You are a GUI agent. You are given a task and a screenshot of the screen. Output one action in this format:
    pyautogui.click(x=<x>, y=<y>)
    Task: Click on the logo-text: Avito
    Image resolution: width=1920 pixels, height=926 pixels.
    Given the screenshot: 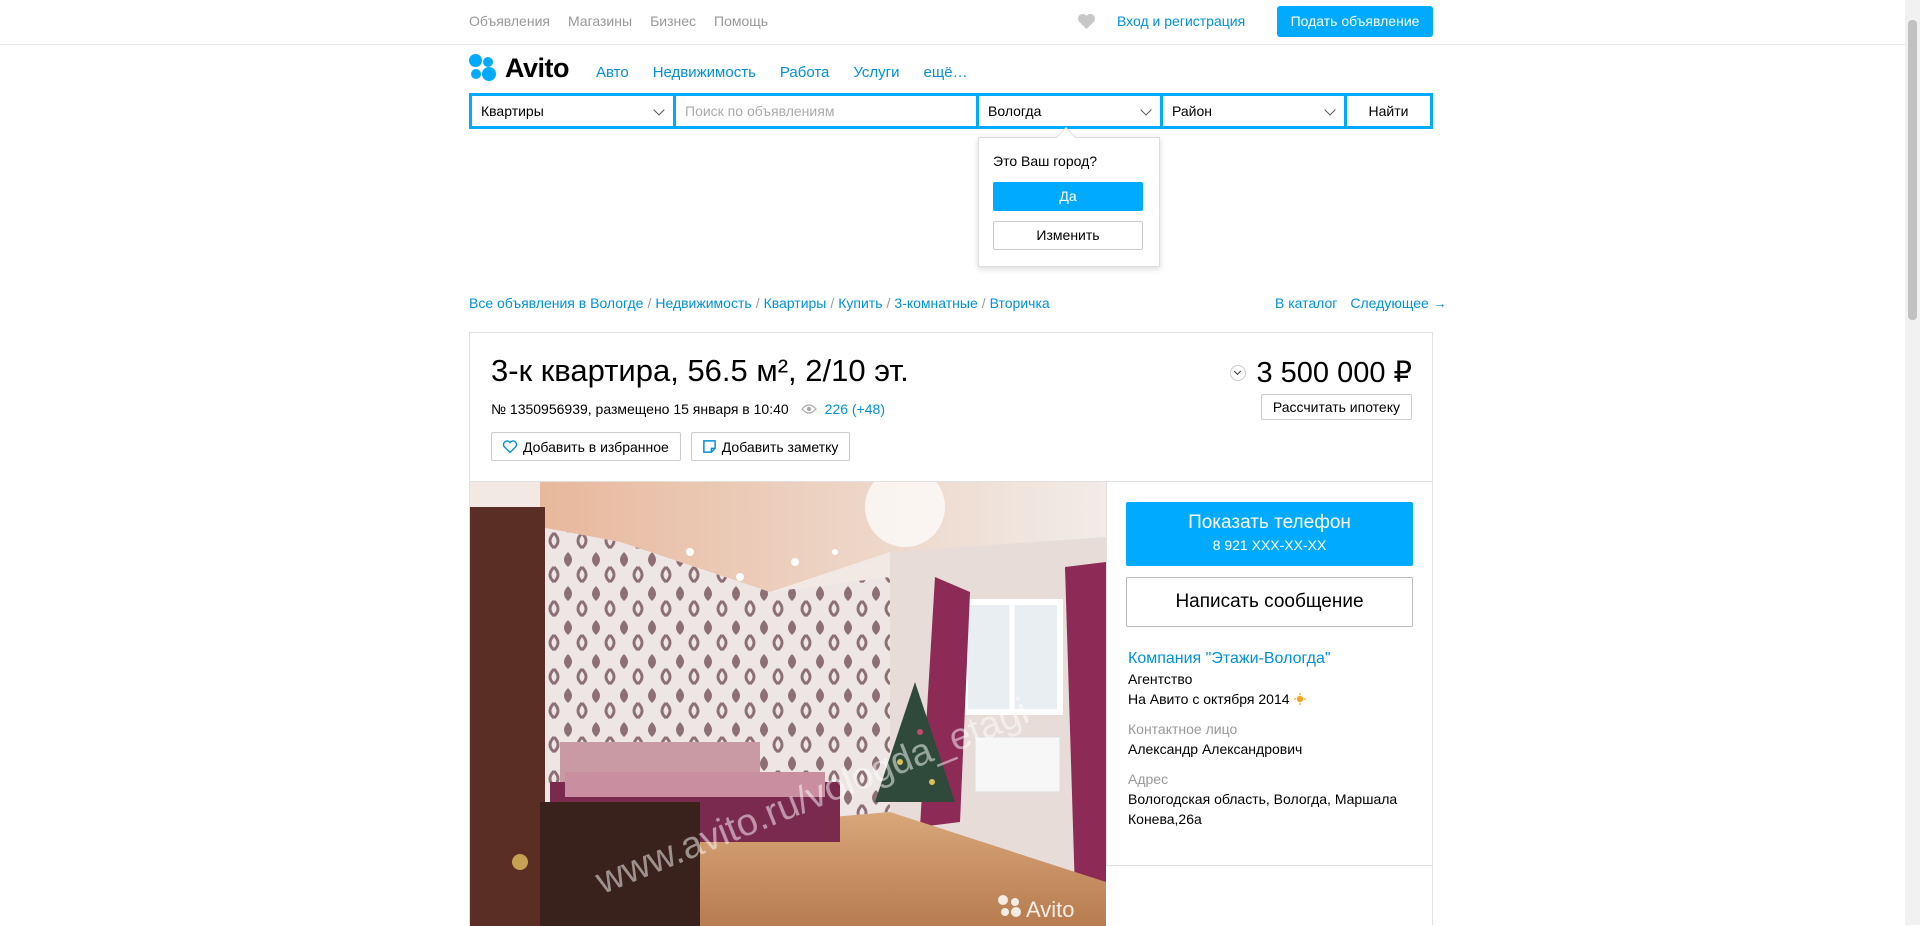 What is the action you would take?
    pyautogui.click(x=537, y=67)
    